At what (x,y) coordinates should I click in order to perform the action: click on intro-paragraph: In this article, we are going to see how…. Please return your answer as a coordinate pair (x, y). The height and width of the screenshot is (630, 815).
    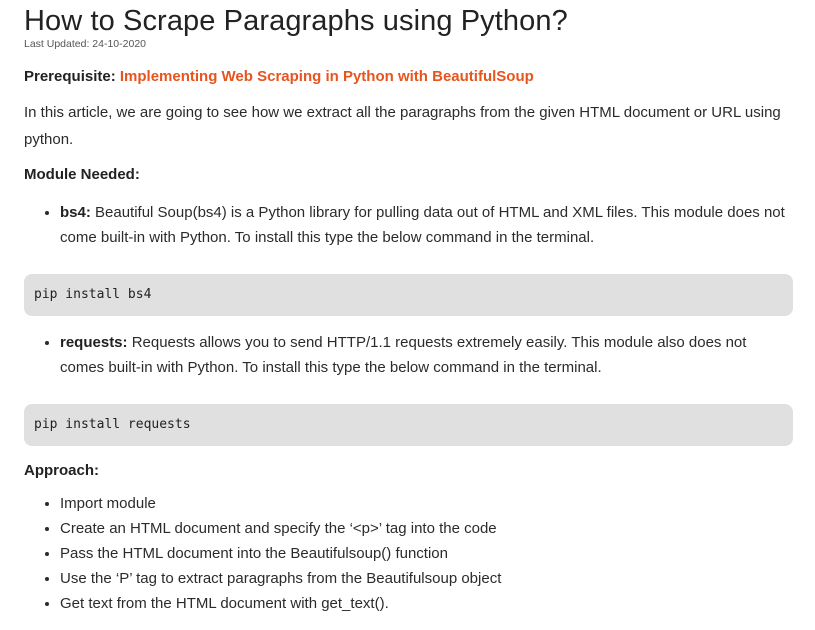
    Looking at the image, I should click on (402, 126).